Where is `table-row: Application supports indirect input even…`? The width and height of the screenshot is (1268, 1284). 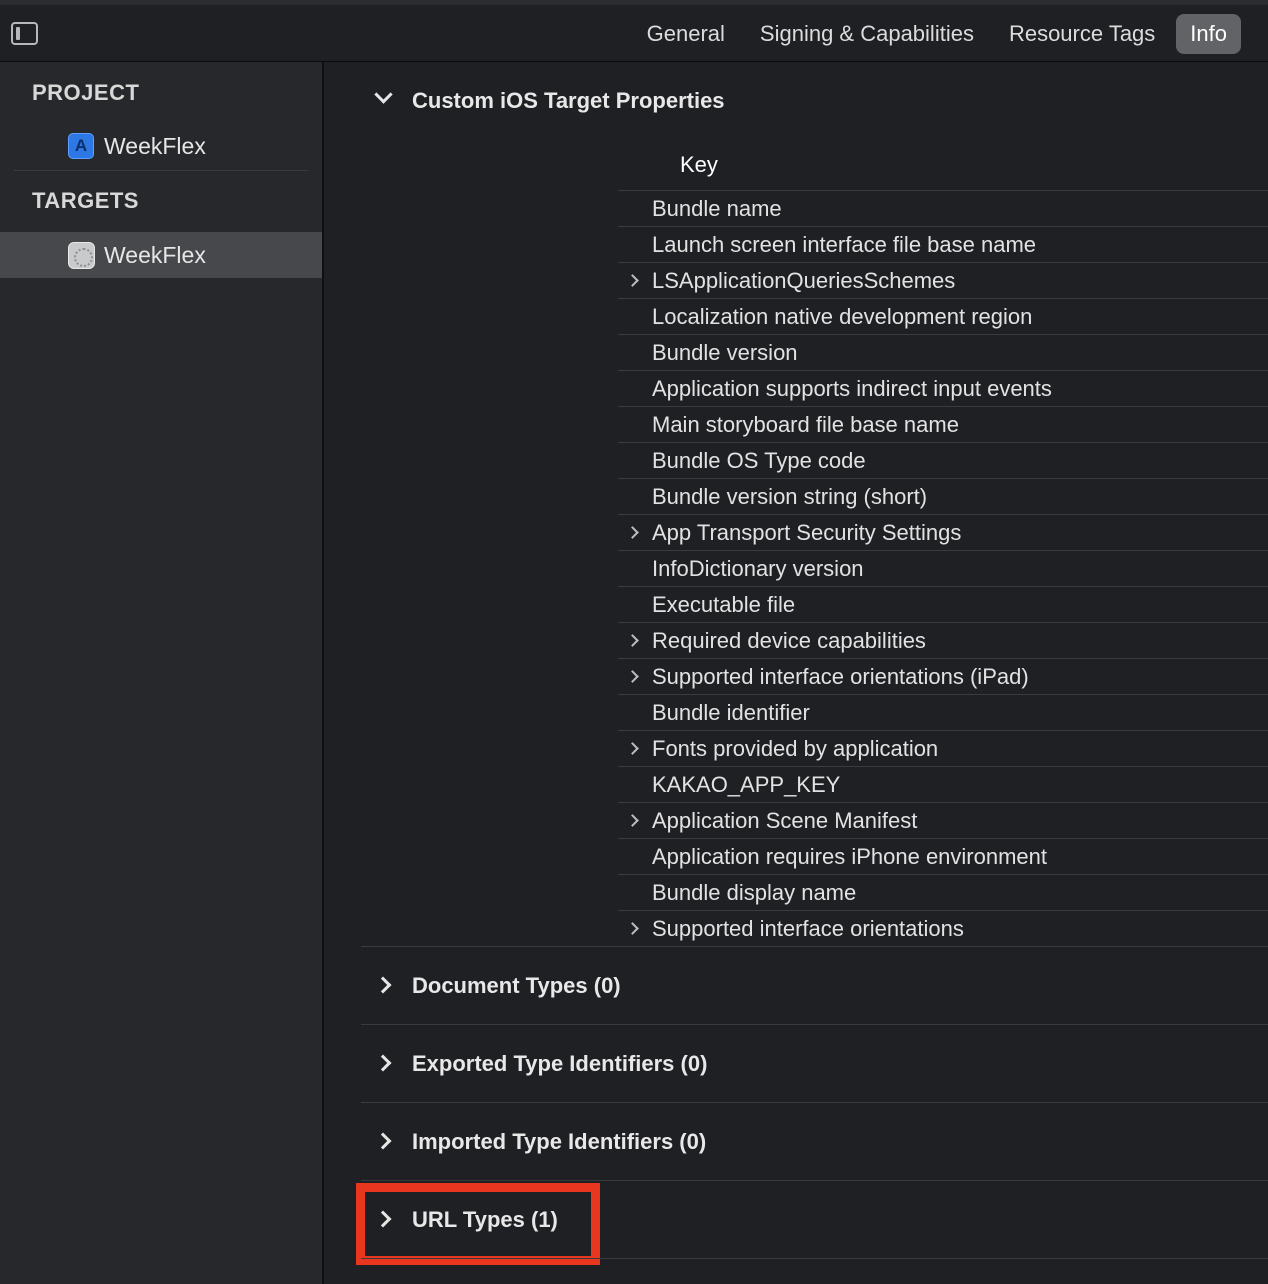
table-row: Application supports indirect input even… is located at coordinates (943, 388).